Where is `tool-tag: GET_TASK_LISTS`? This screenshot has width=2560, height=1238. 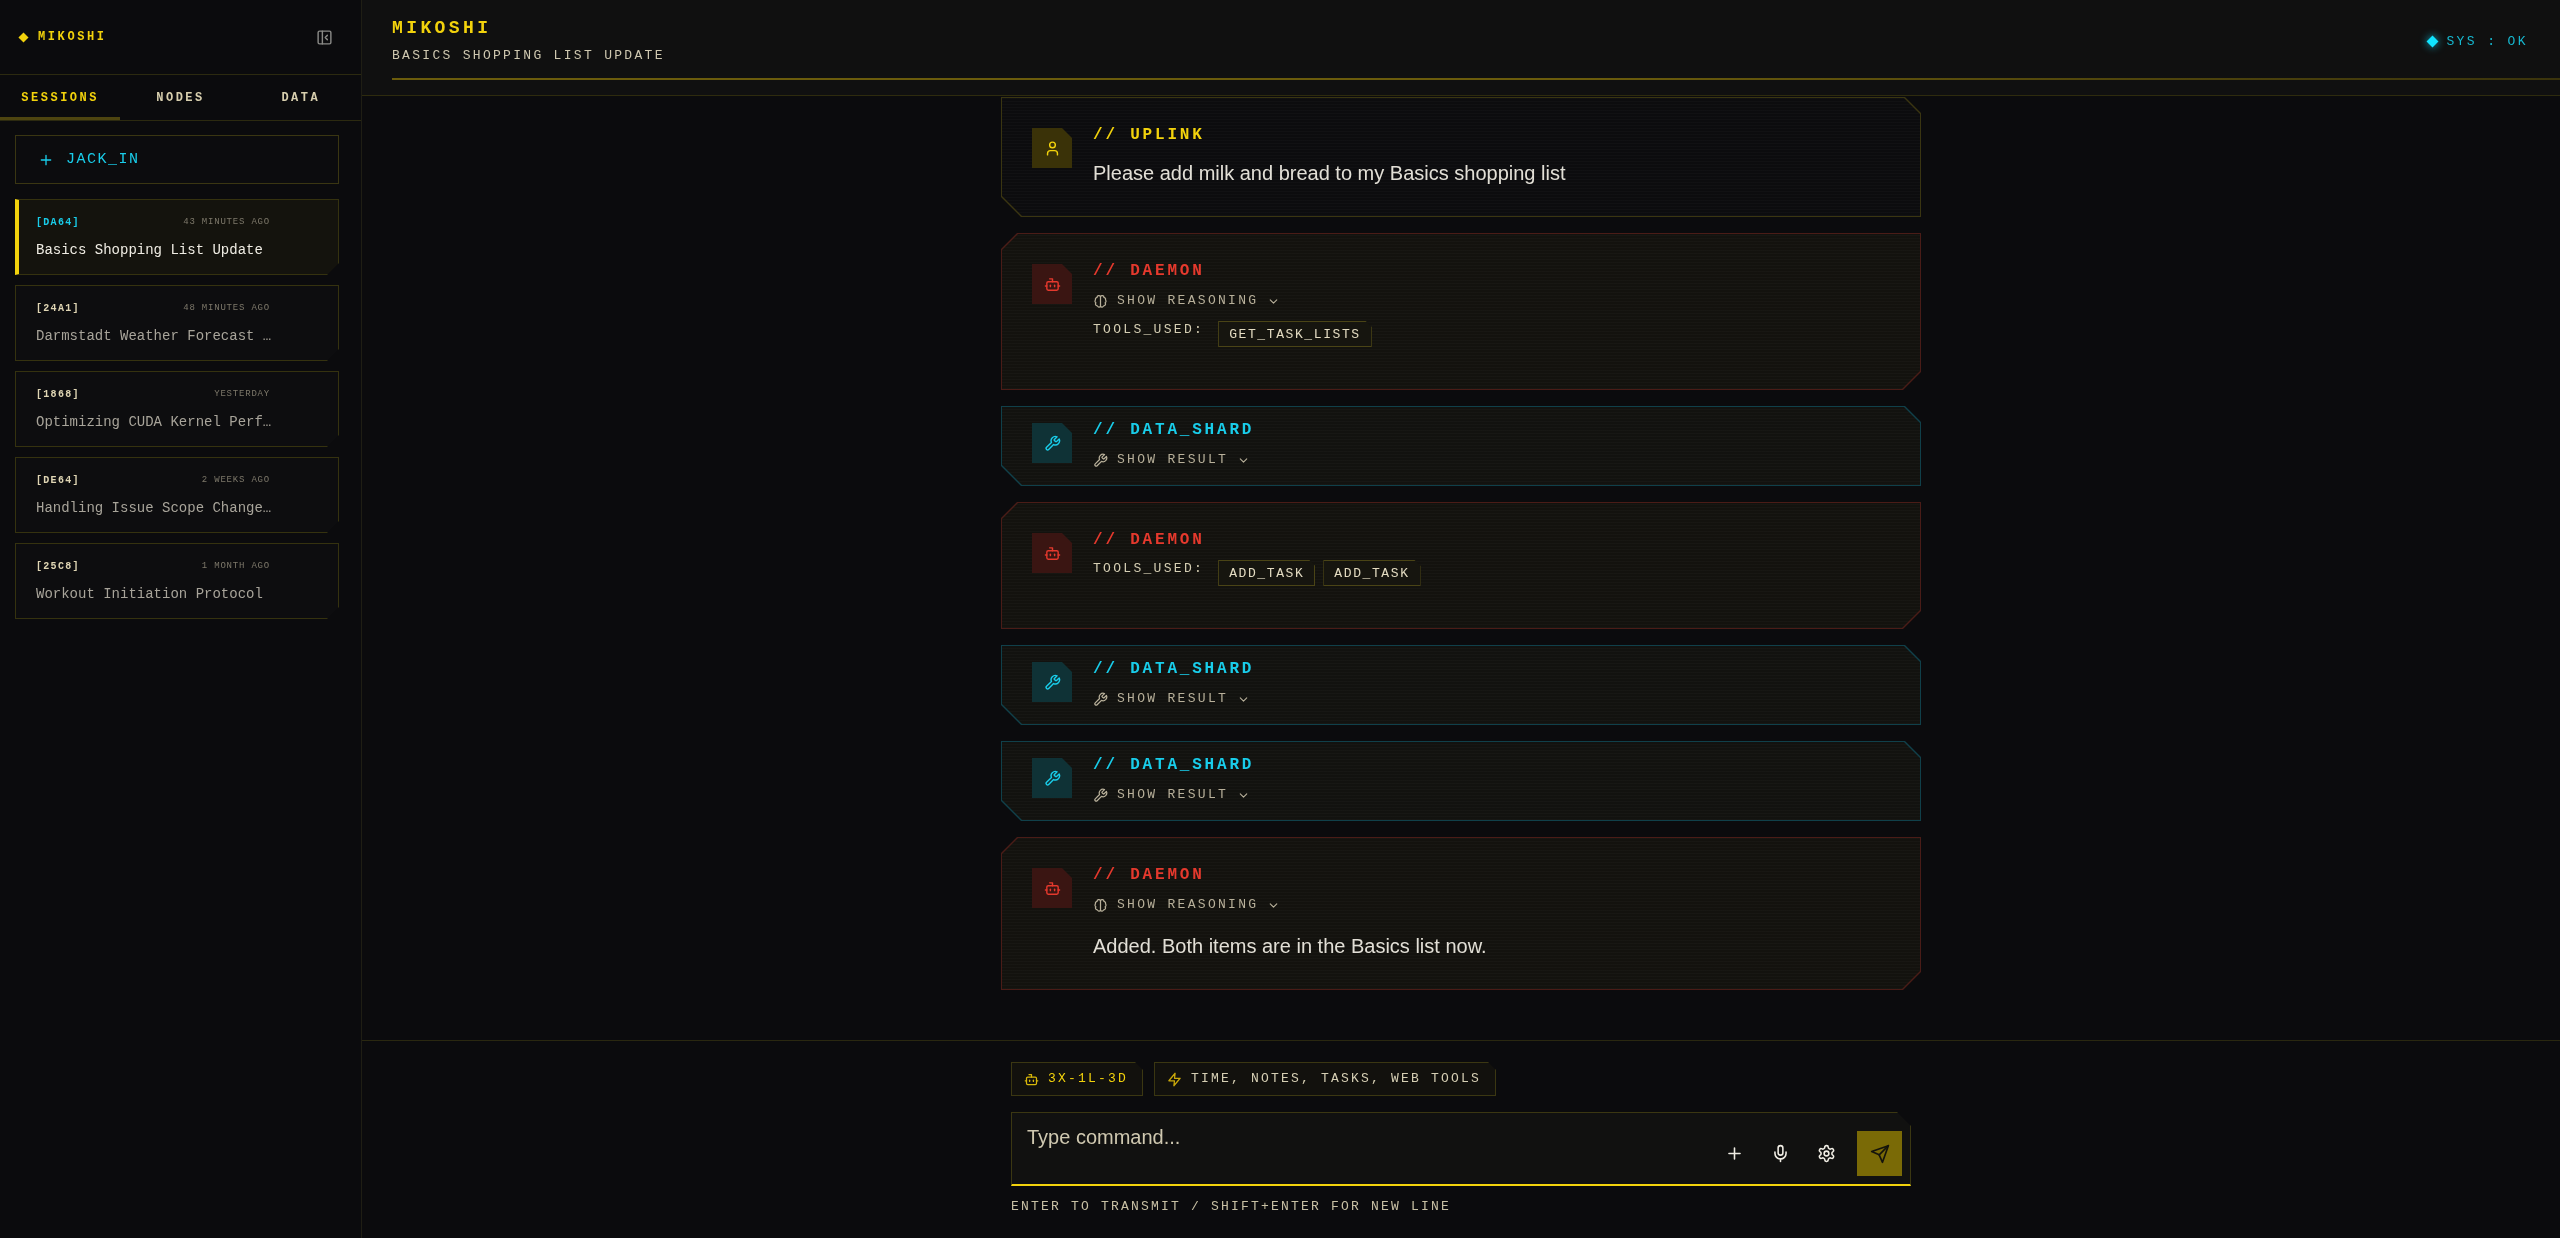 tool-tag: GET_TASK_LISTS is located at coordinates (1295, 334).